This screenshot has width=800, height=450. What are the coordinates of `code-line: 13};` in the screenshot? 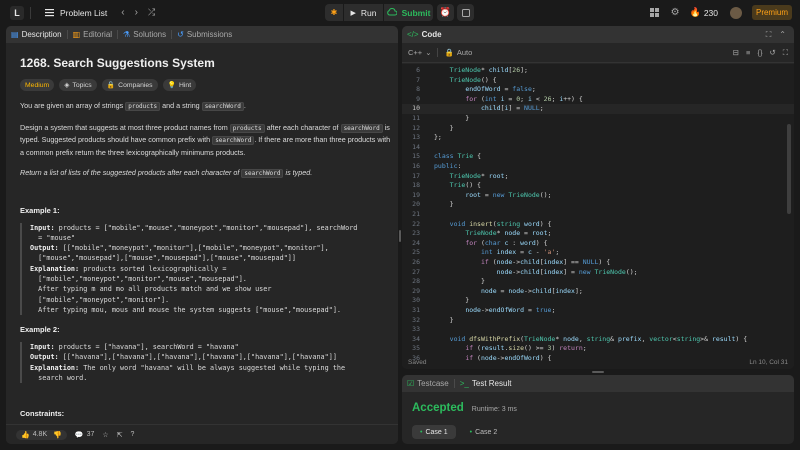 It's located at (598, 138).